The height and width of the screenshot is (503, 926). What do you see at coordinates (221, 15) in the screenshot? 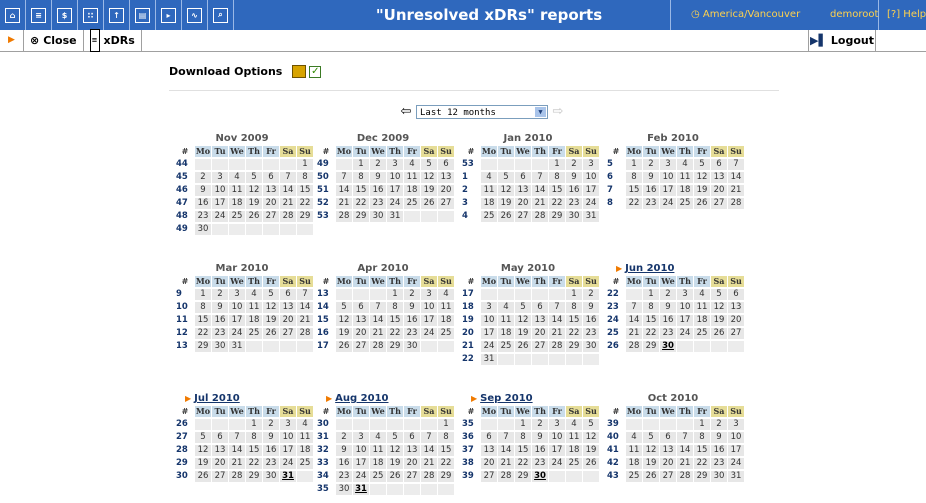
I see `search-icon: ⌕` at bounding box center [221, 15].